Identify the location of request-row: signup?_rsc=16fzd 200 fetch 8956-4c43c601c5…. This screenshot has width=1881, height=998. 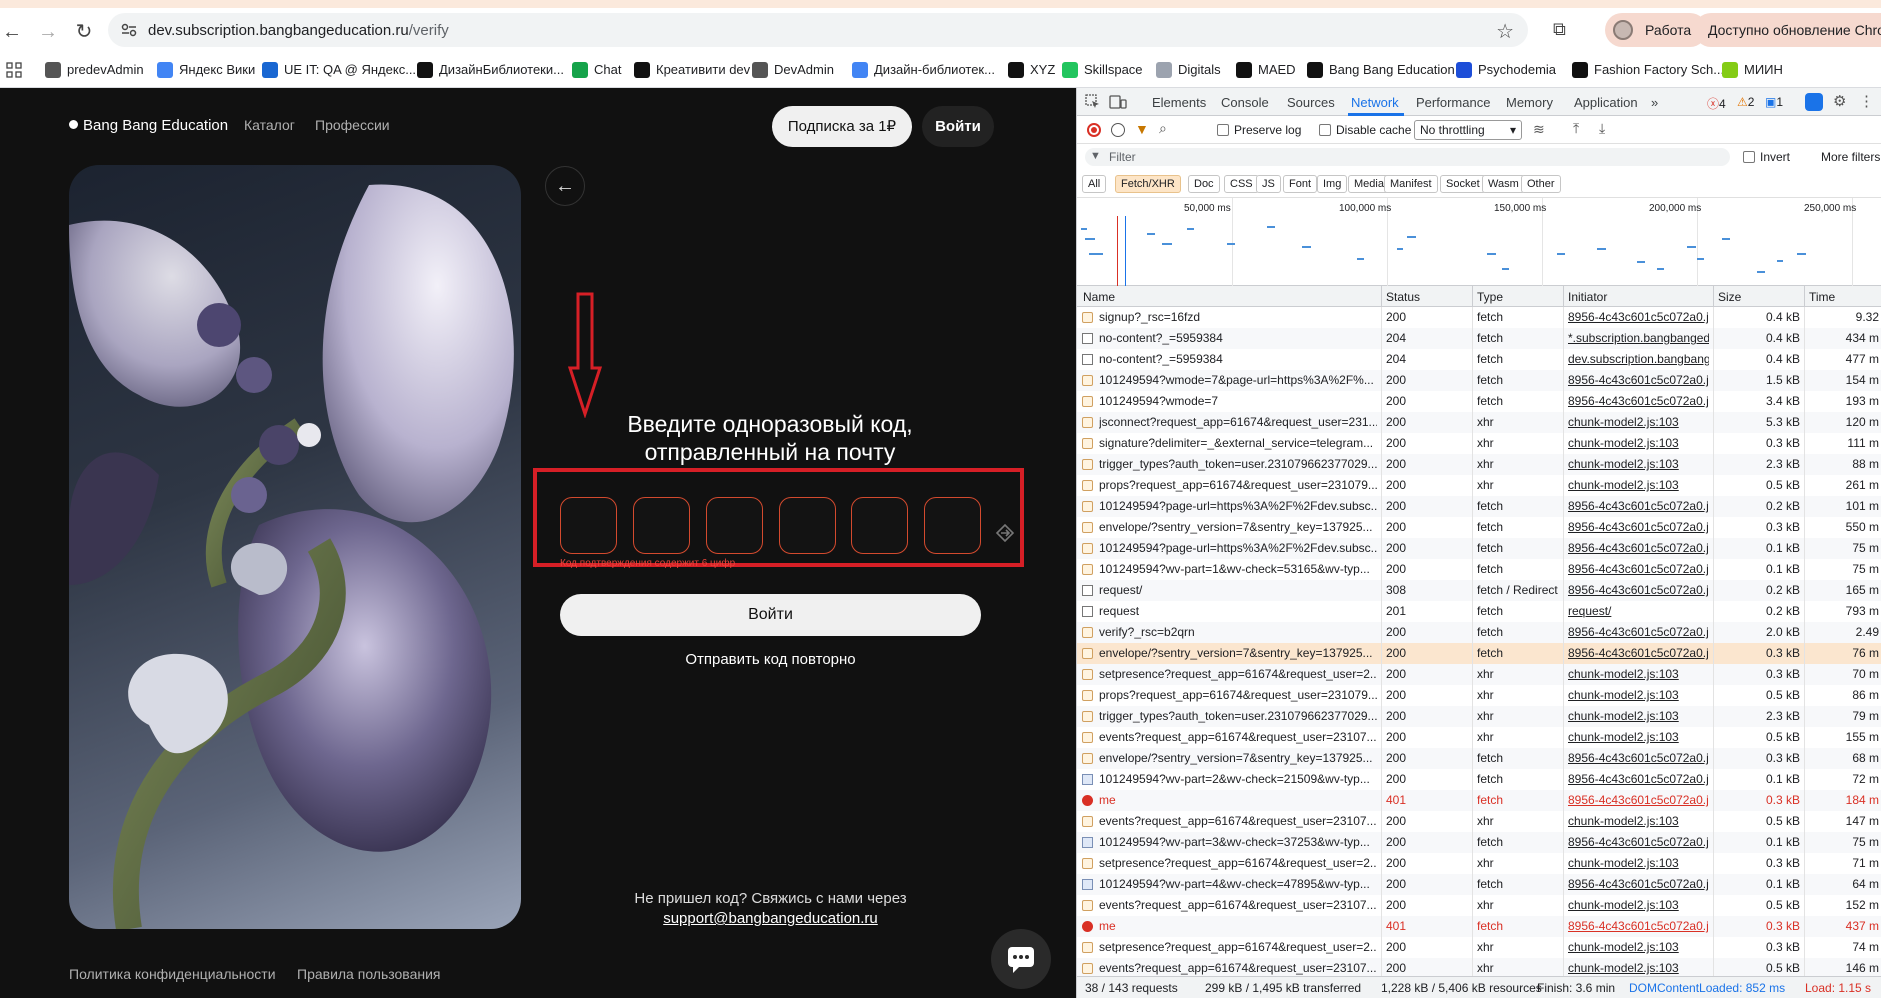
(1479, 317).